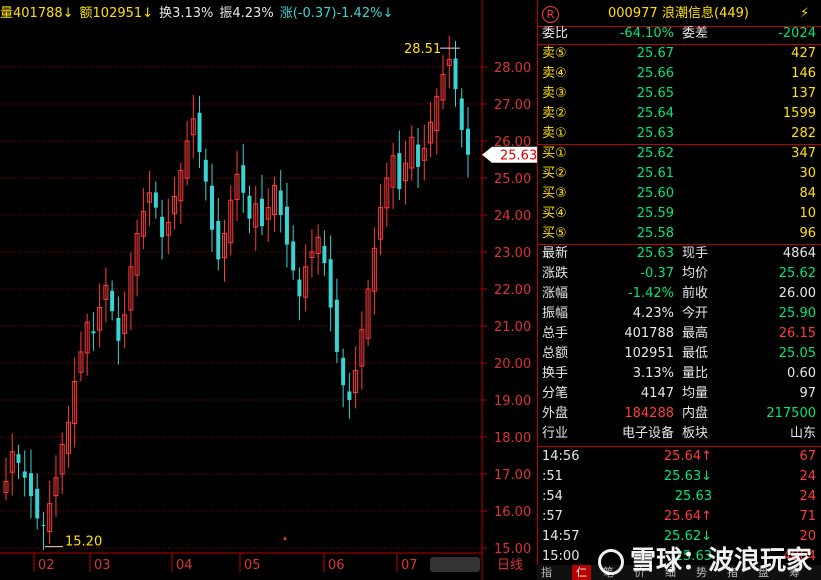 The height and width of the screenshot is (580, 821). What do you see at coordinates (807, 496) in the screenshot?
I see `tick-volume: 24` at bounding box center [807, 496].